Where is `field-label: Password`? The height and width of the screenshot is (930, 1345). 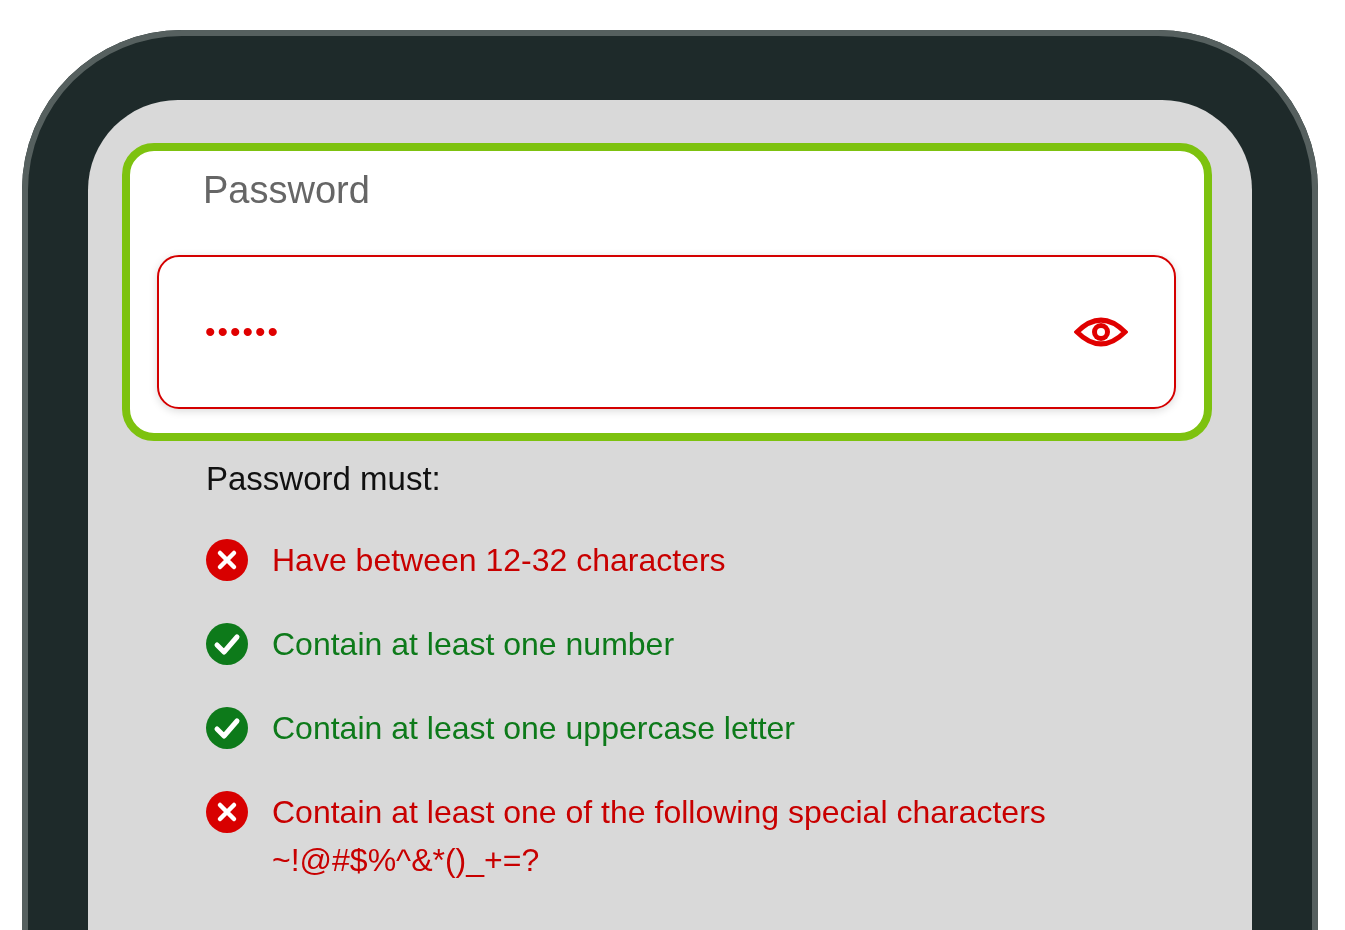 field-label: Password is located at coordinates (287, 190).